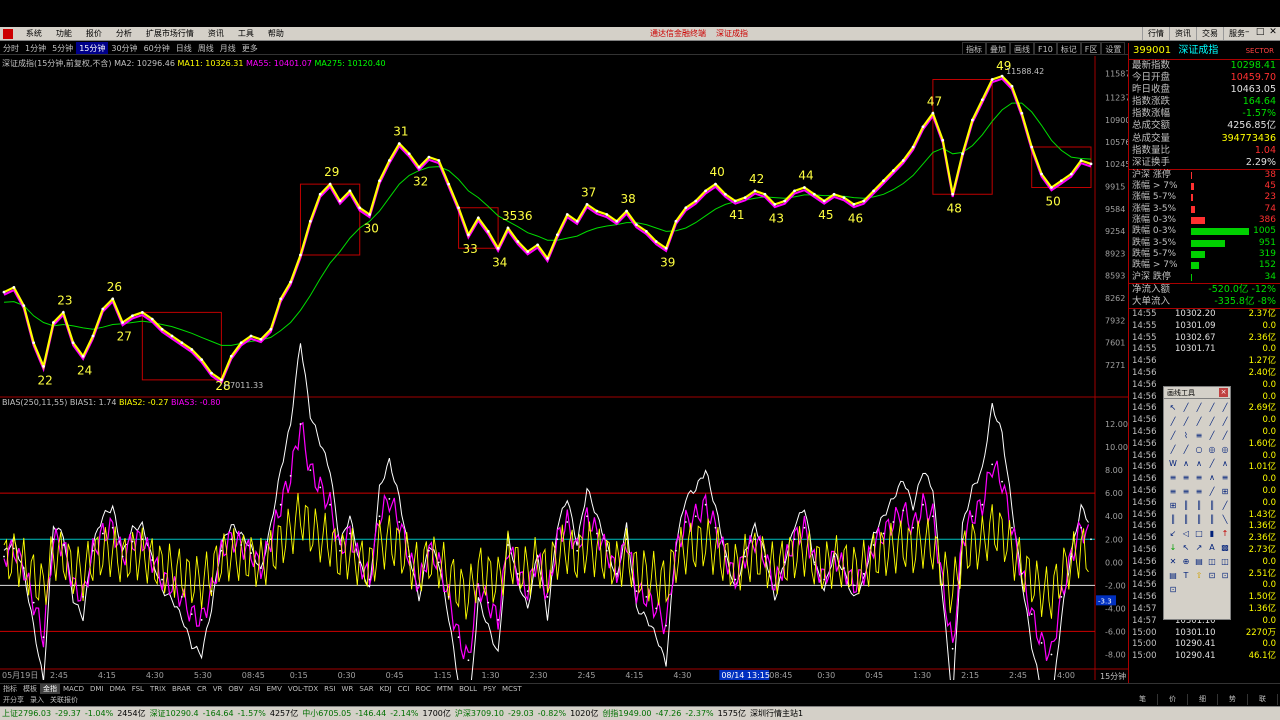 This screenshot has width=1280, height=720. I want to click on draw-tool-42: ║, so click(1199, 520).